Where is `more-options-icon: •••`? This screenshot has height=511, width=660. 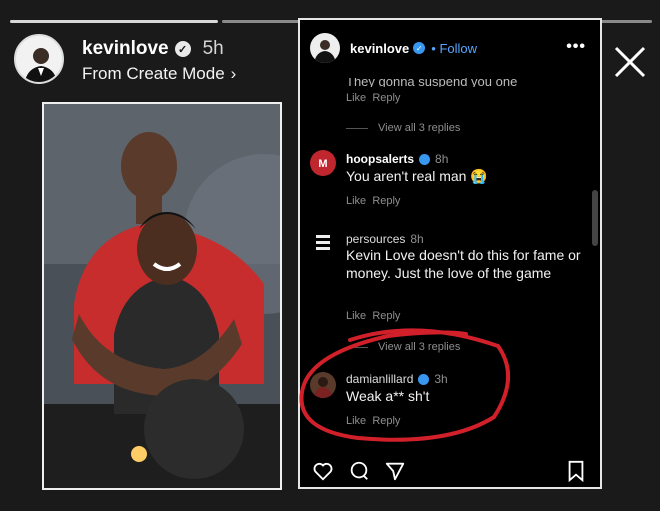
more-options-icon: ••• is located at coordinates (576, 47).